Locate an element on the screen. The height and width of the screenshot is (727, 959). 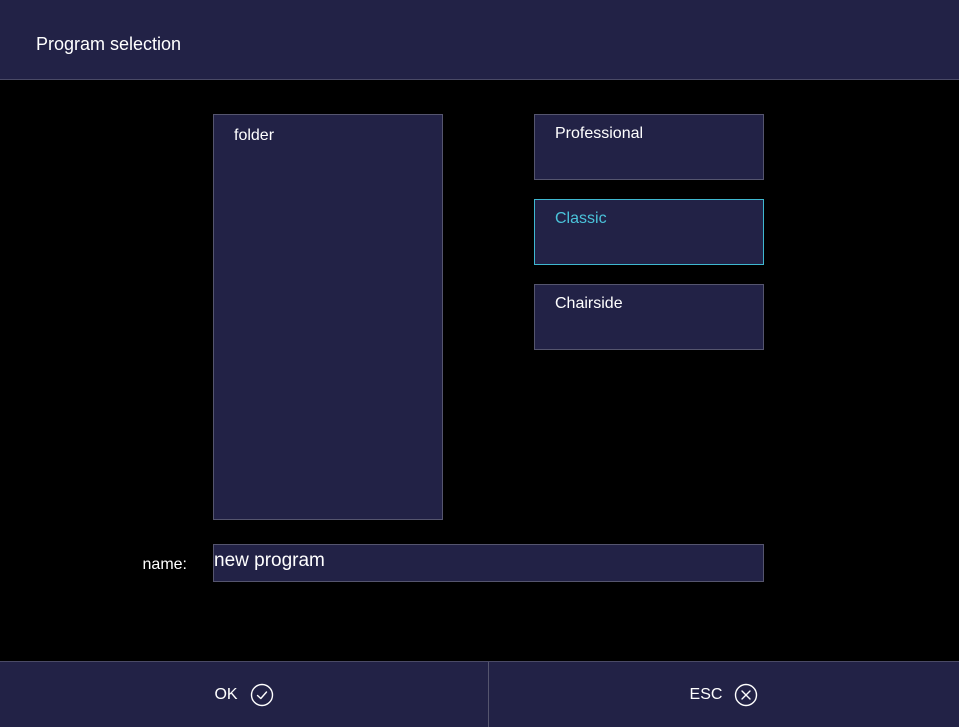
esc-button: ESC is located at coordinates (724, 694).